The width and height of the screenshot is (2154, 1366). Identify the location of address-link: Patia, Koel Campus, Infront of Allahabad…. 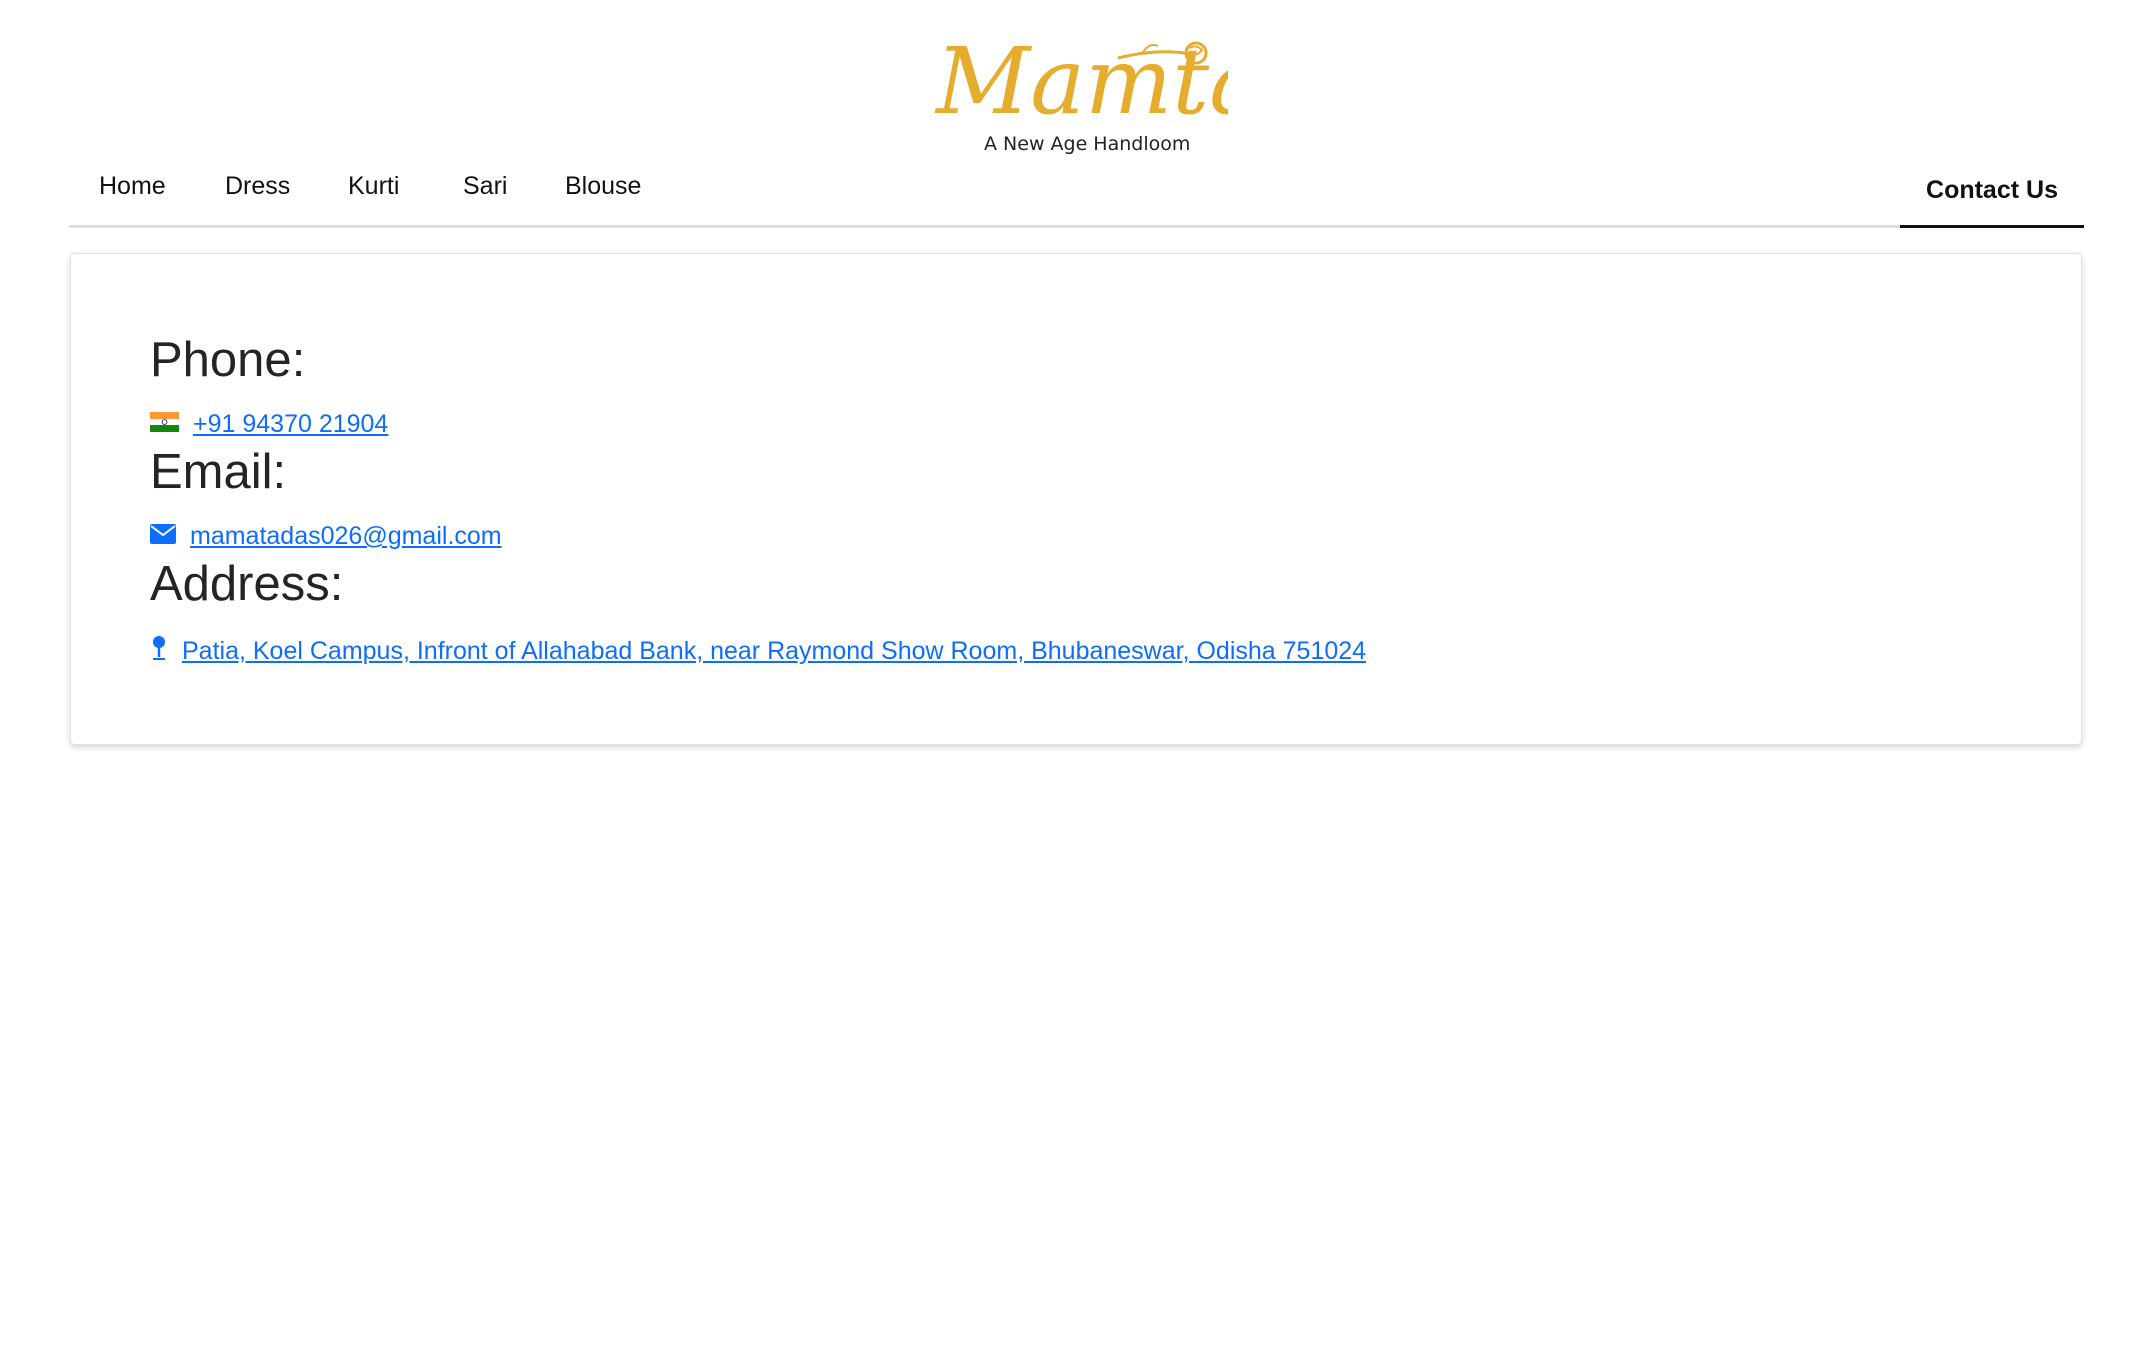
(758, 651).